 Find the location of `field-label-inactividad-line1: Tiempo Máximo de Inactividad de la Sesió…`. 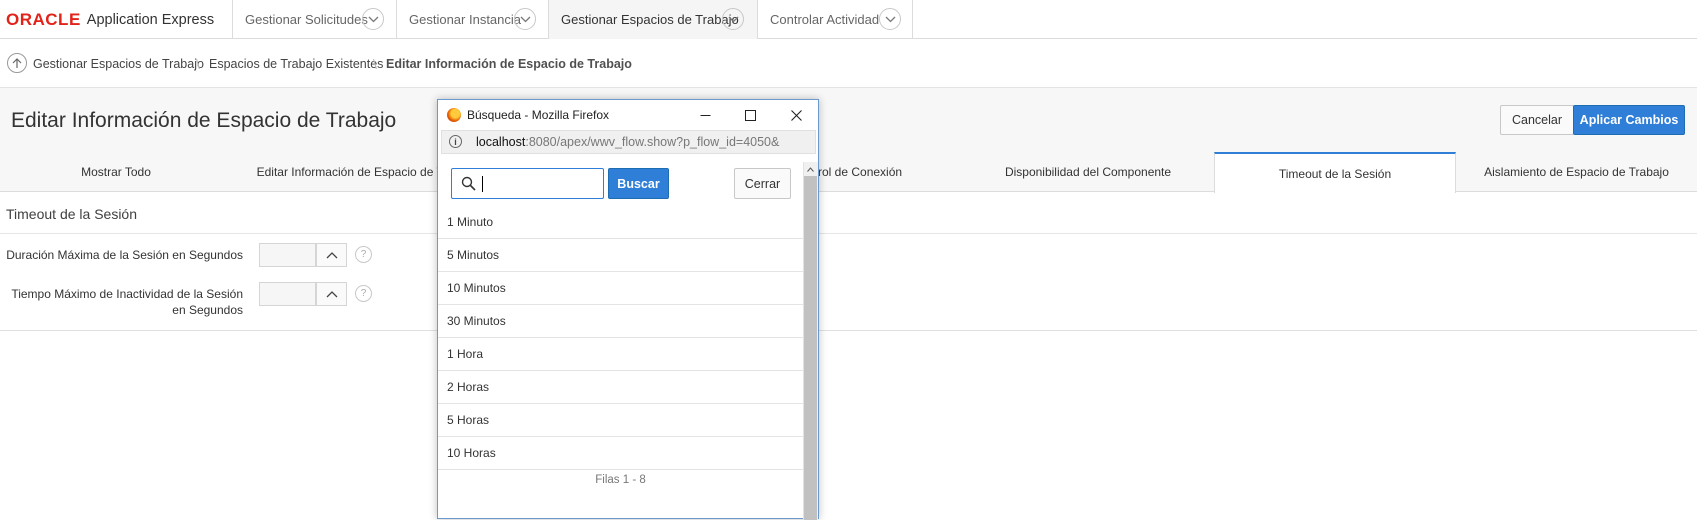

field-label-inactividad-line1: Tiempo Máximo de Inactividad de la Sesió… is located at coordinates (127, 294).